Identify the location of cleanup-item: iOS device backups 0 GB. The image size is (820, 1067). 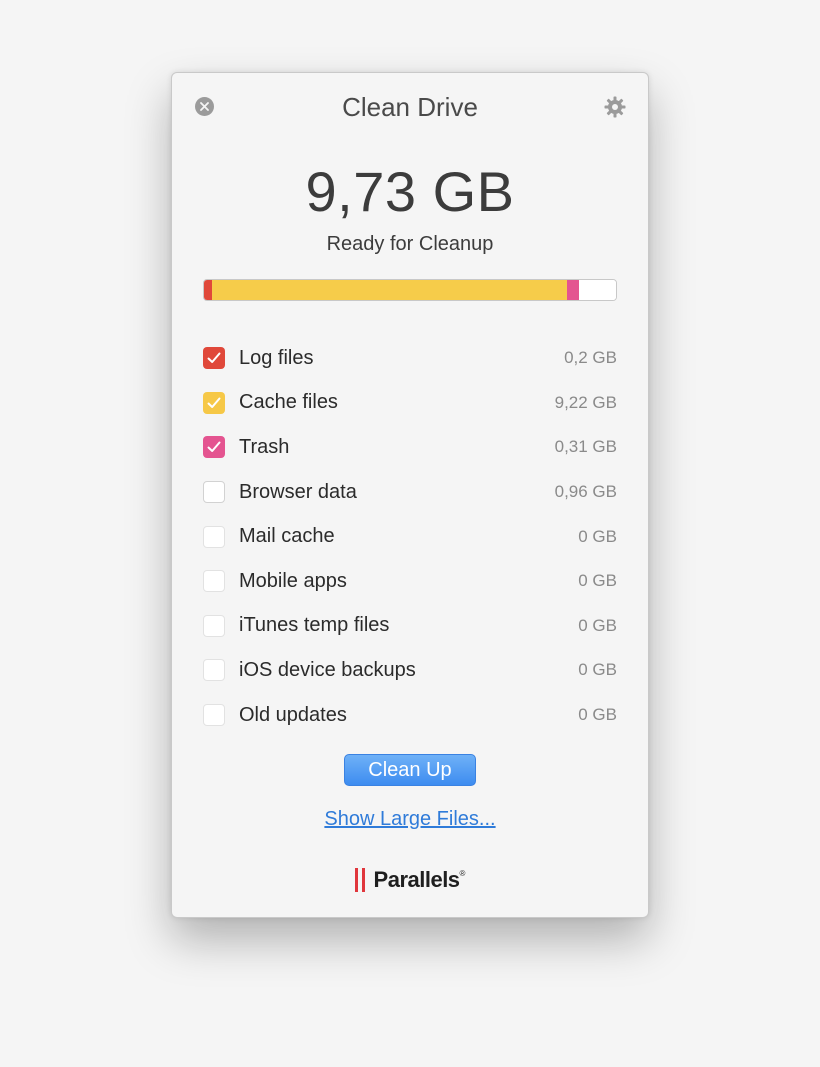
(410, 670).